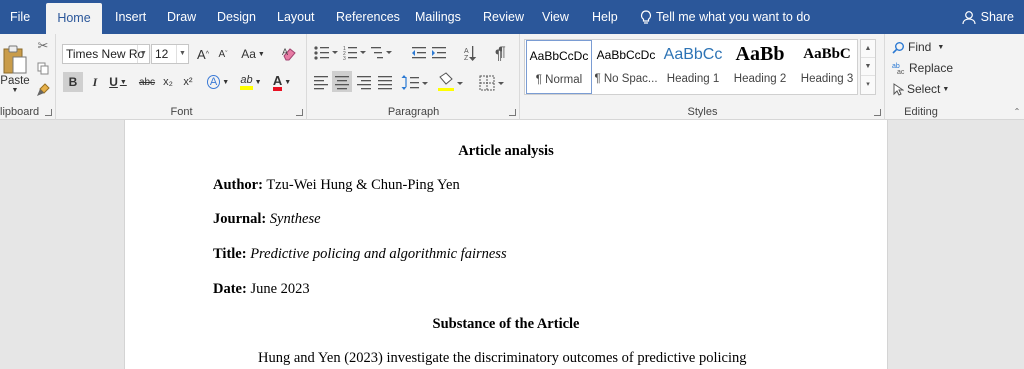 This screenshot has height=369, width=1024. I want to click on tab-draw: Draw, so click(181, 17).